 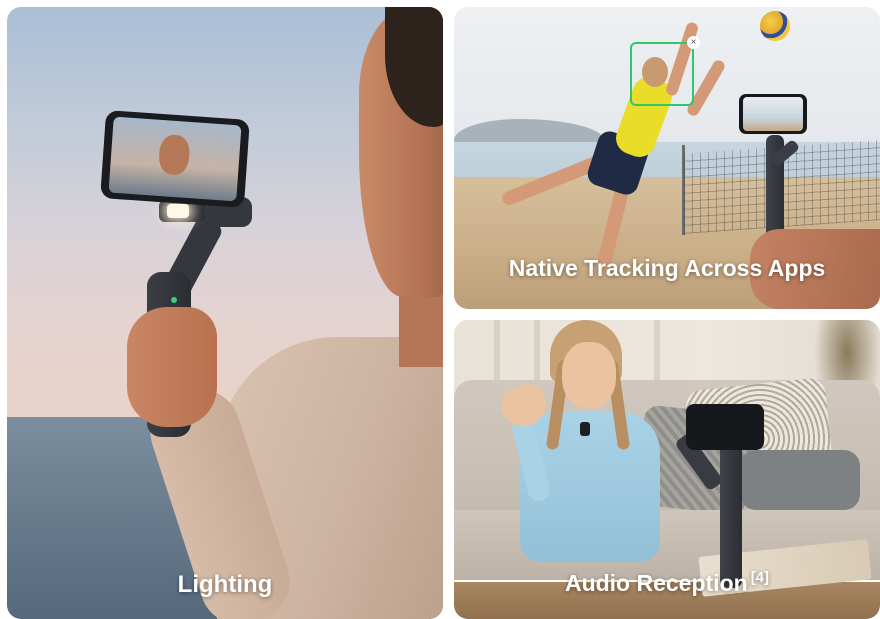 I want to click on phone-screen-face, so click(x=174, y=154).